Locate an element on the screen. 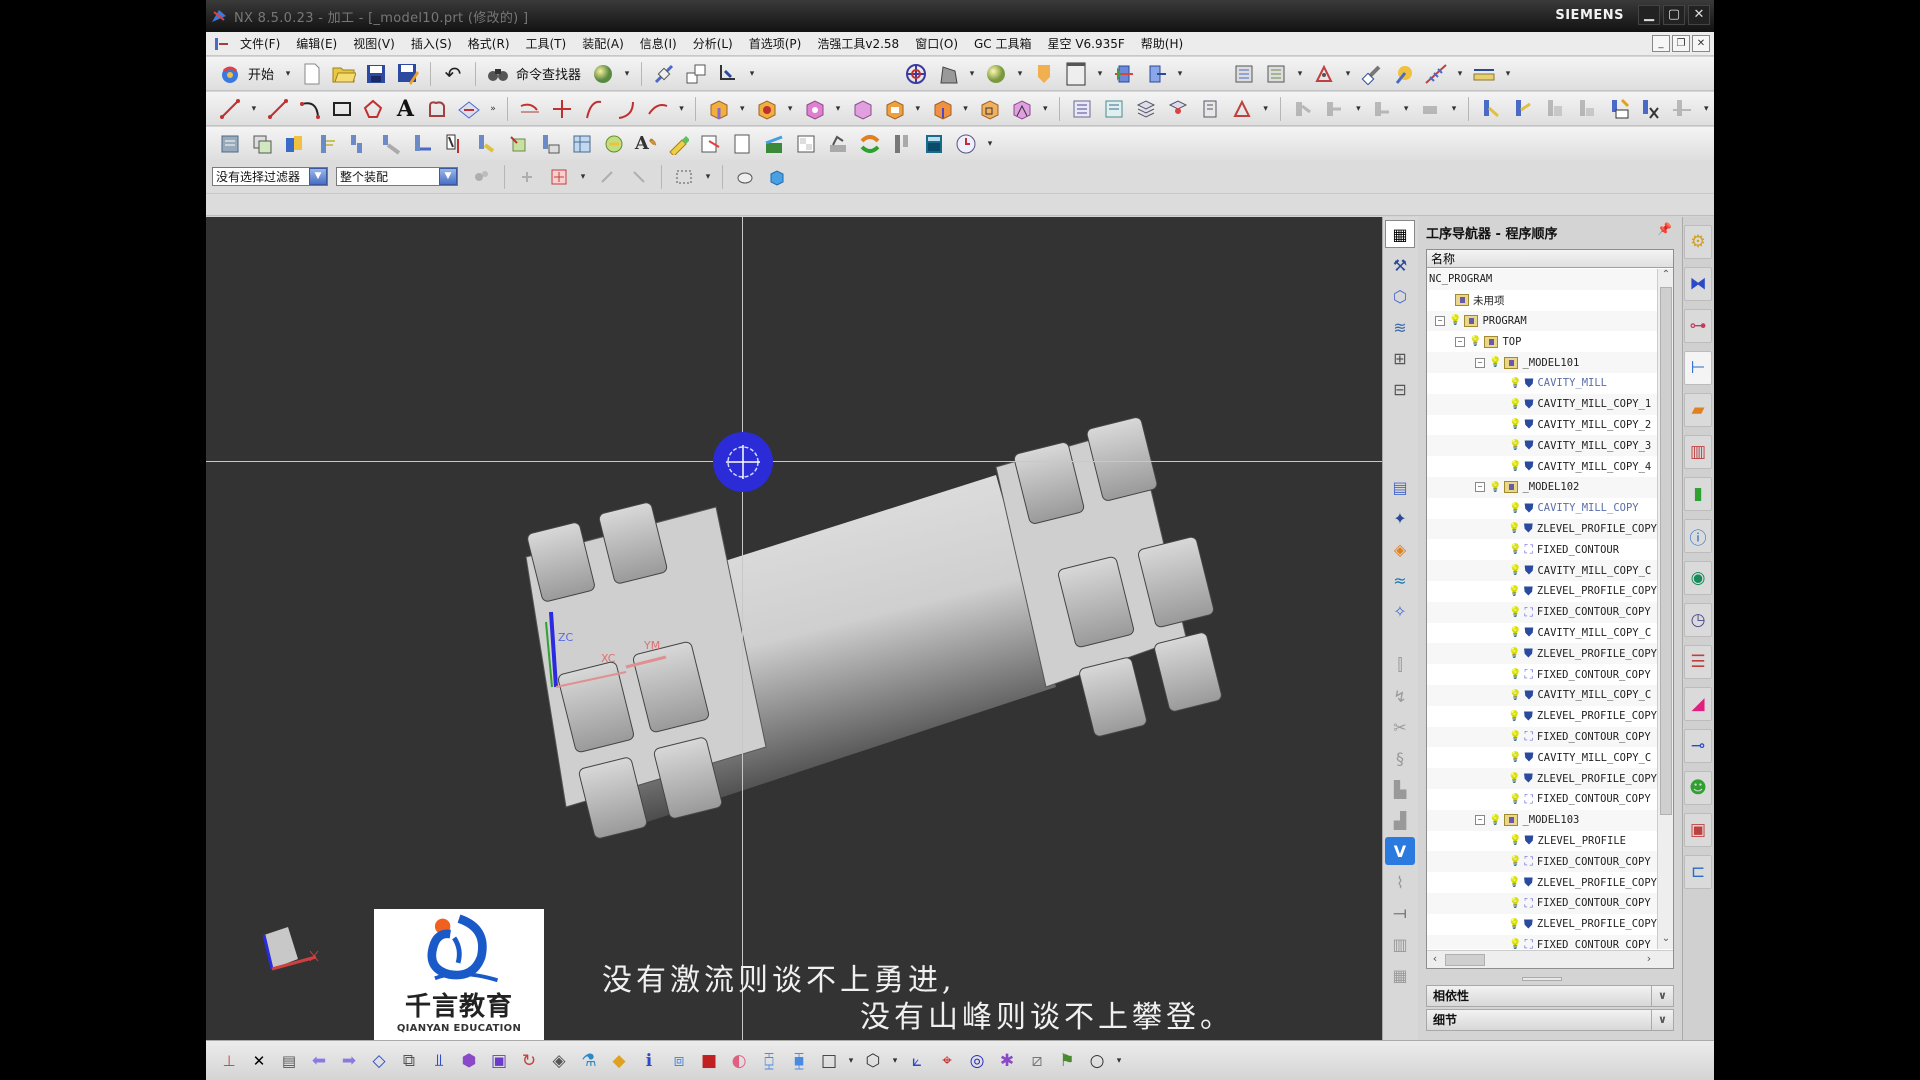 The height and width of the screenshot is (1080, 1920). create-tool-icon: ✦ is located at coordinates (1400, 518).